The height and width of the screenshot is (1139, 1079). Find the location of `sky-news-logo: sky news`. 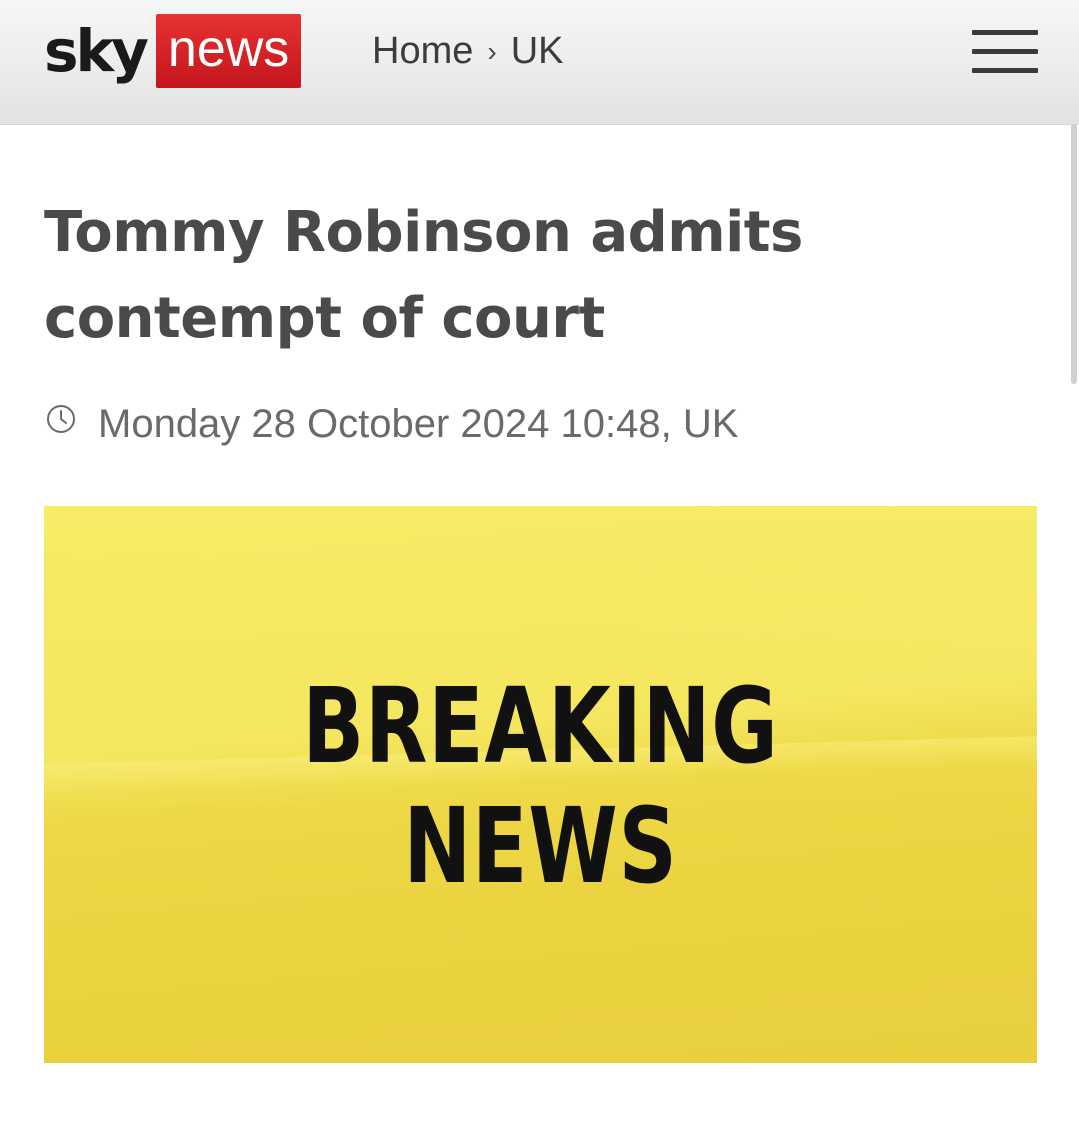

sky-news-logo: sky news is located at coordinates (173, 51).